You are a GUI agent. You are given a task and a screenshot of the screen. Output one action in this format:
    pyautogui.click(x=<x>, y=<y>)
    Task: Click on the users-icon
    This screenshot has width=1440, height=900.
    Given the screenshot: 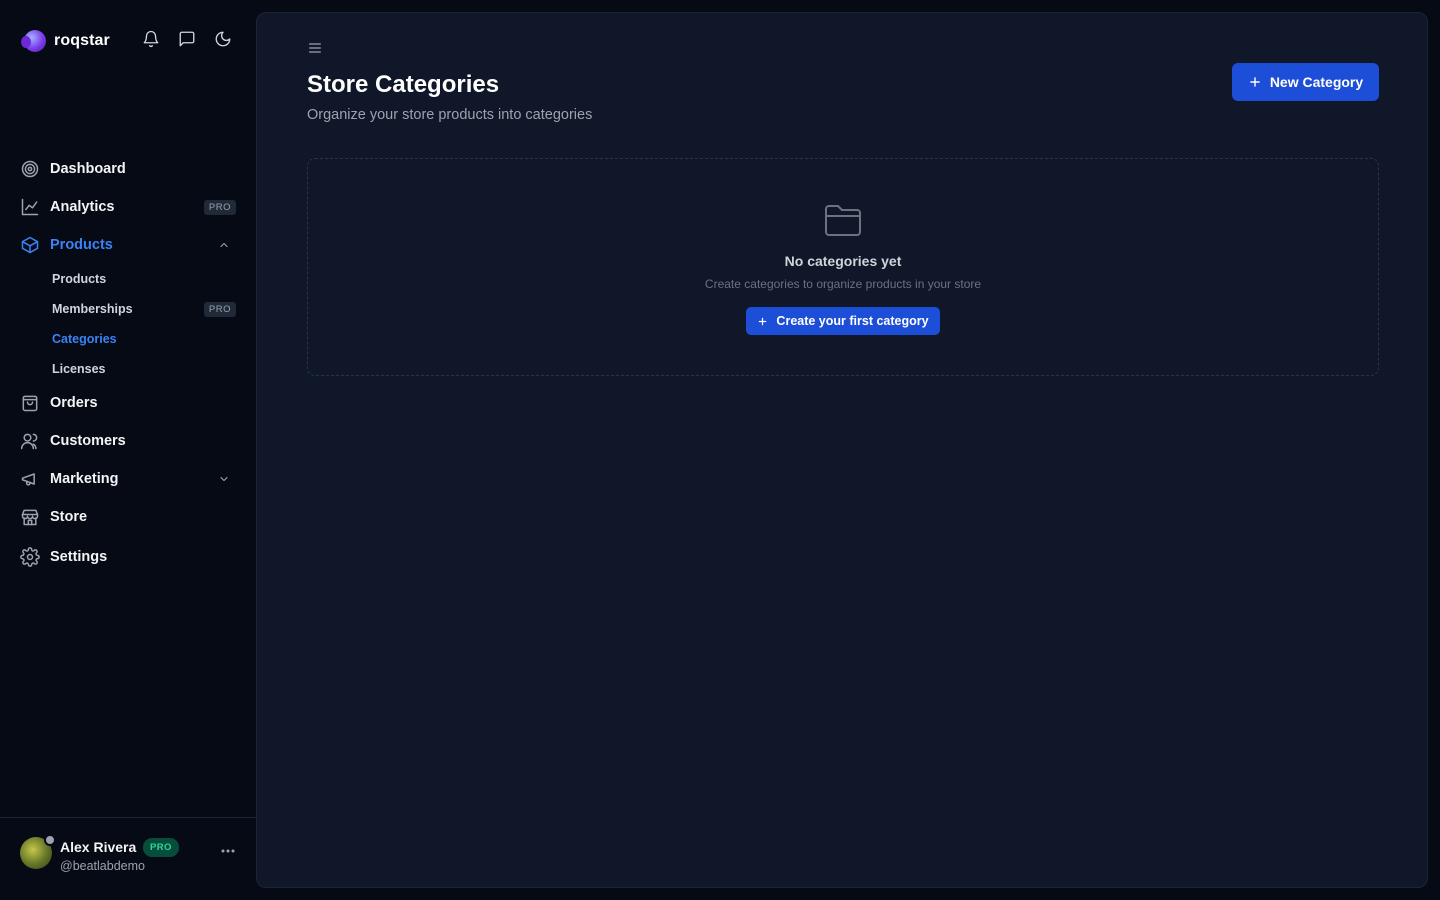 What is the action you would take?
    pyautogui.click(x=30, y=441)
    